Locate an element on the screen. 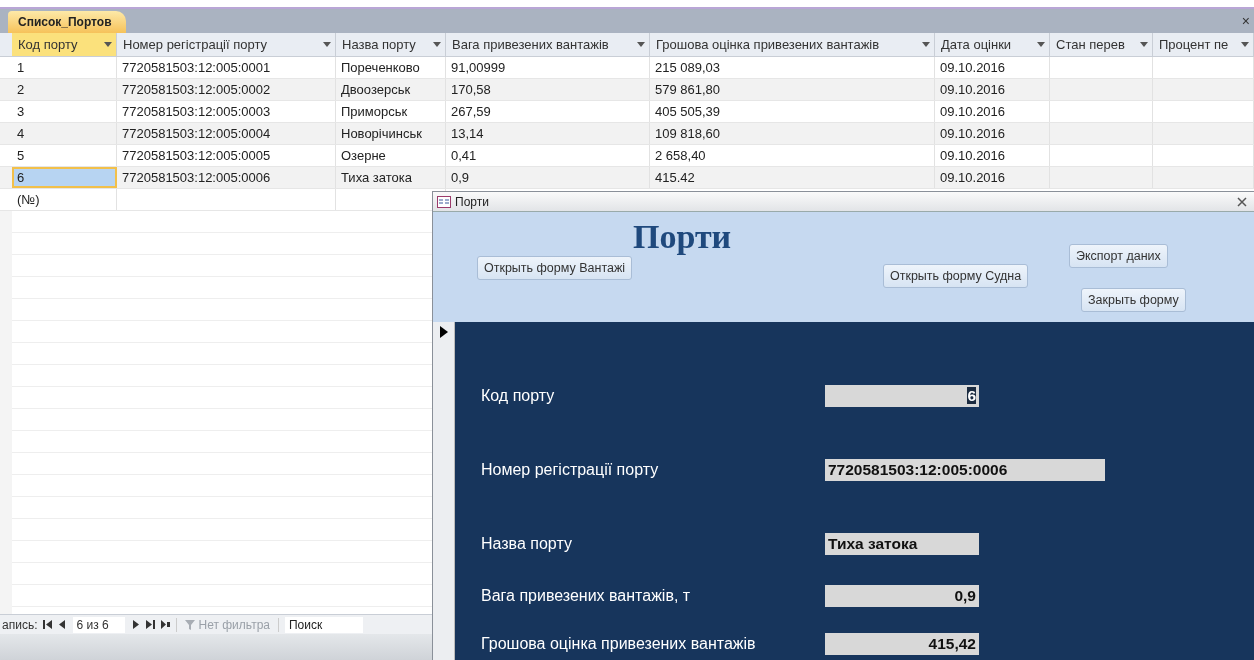 The width and height of the screenshot is (1254, 660). form-button: Экспорт даних is located at coordinates (1118, 256).